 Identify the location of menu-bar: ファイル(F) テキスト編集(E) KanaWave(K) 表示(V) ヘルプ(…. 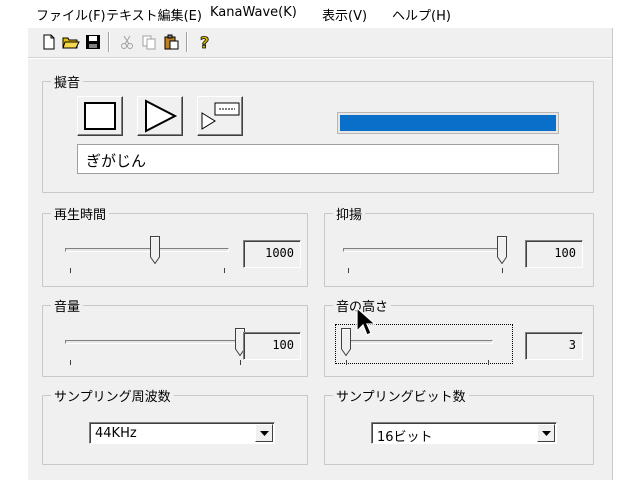
(320, 14).